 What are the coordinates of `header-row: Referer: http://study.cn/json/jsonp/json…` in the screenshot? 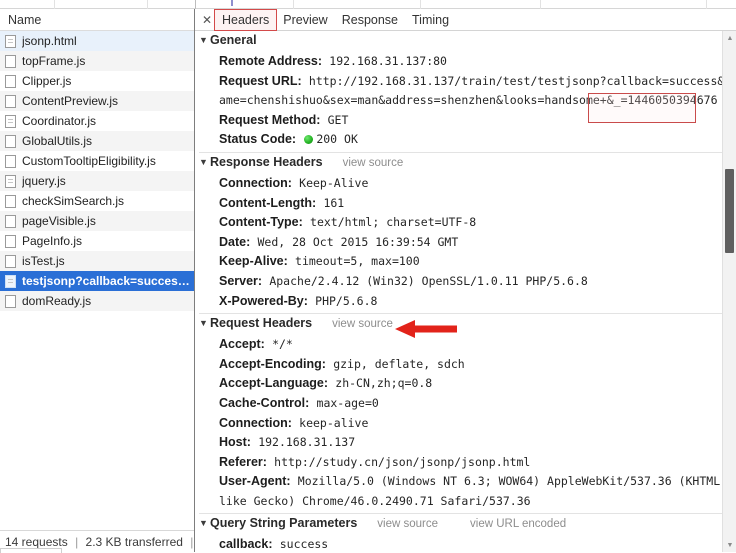 It's located at (467, 463).